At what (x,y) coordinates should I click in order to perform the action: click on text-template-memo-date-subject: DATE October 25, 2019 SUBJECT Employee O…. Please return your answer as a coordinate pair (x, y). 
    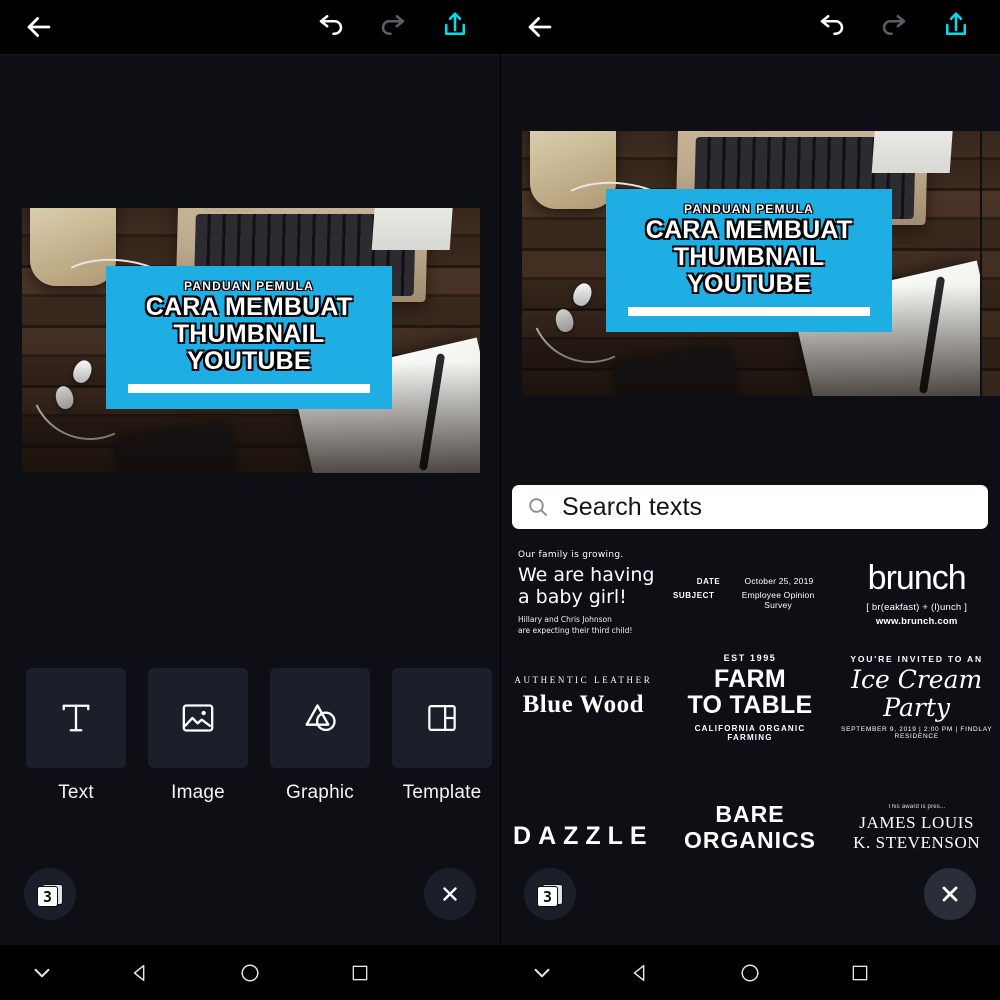
    Looking at the image, I should click on (750, 593).